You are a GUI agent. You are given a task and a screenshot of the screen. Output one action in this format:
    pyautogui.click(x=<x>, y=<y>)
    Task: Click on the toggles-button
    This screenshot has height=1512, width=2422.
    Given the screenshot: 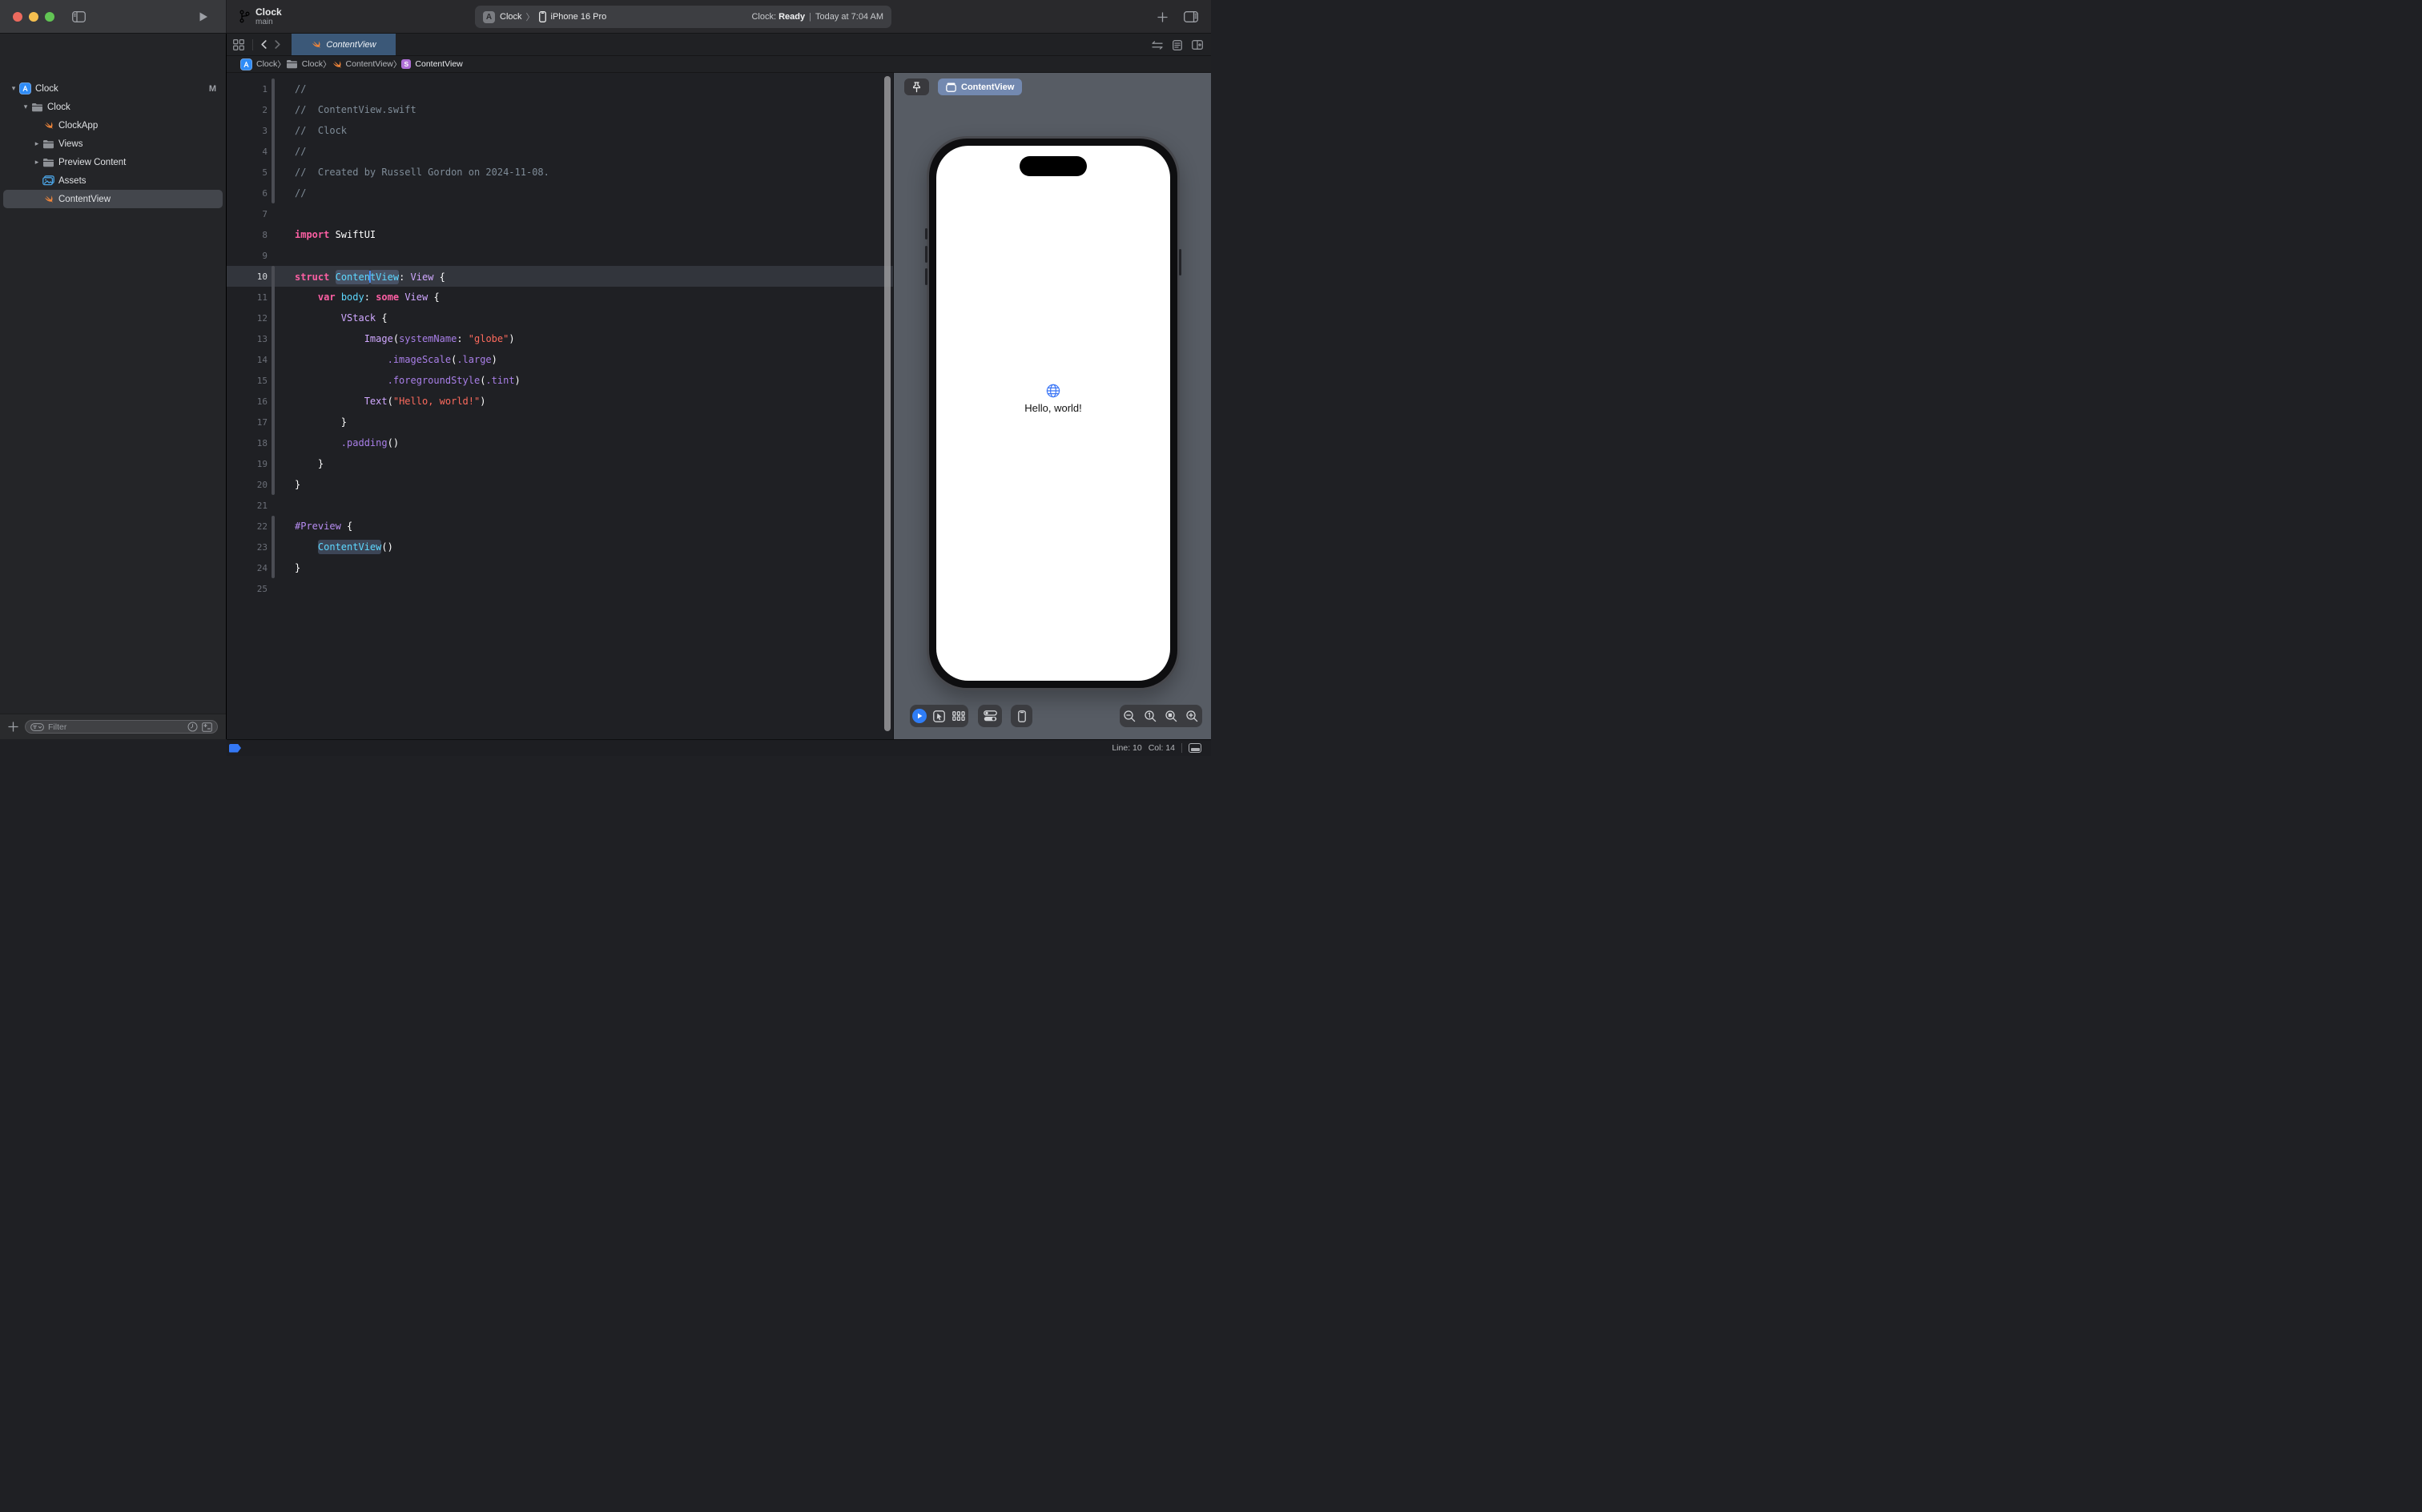 What is the action you would take?
    pyautogui.click(x=990, y=716)
    